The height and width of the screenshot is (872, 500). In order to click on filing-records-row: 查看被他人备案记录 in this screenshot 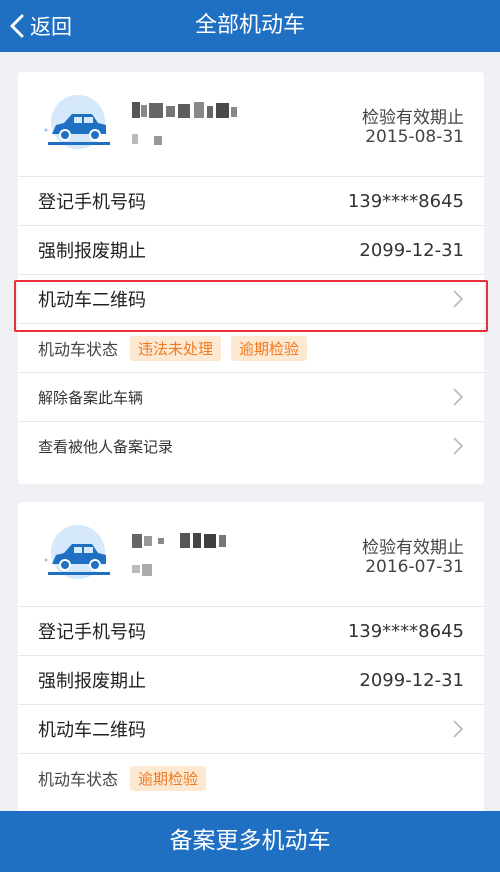, I will do `click(251, 445)`.